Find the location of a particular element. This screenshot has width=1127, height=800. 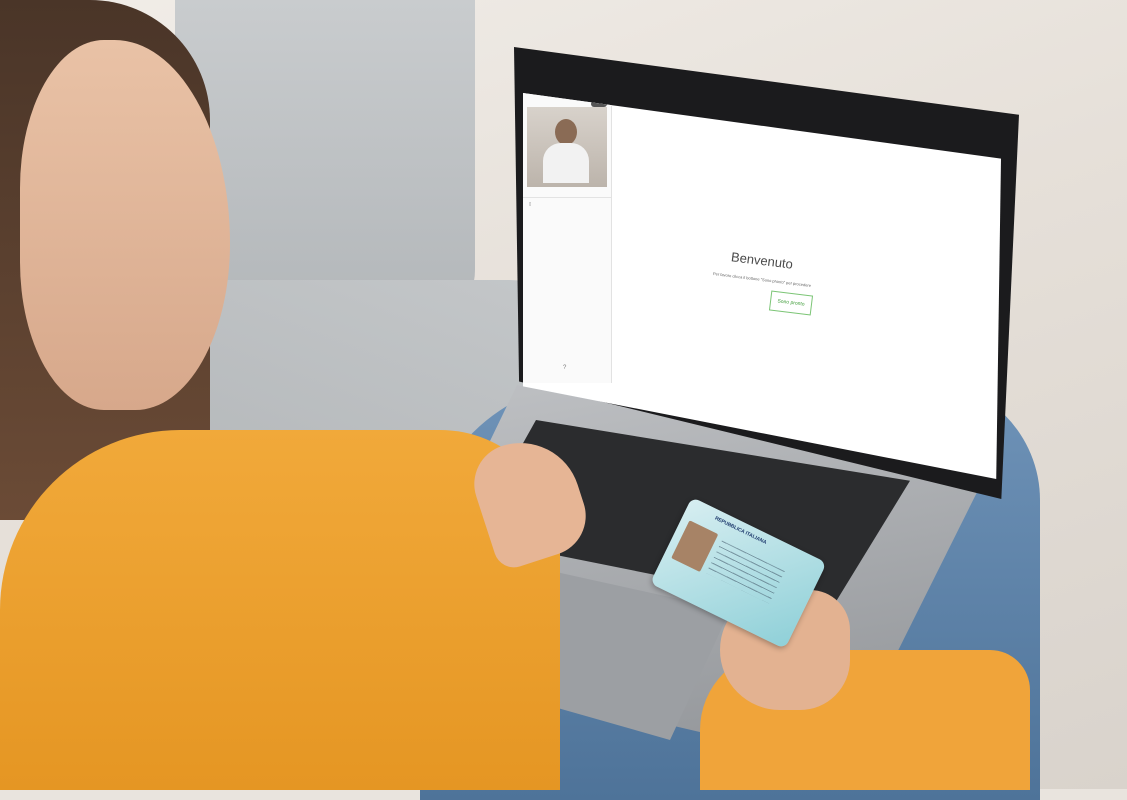

operator-video is located at coordinates (567, 147).